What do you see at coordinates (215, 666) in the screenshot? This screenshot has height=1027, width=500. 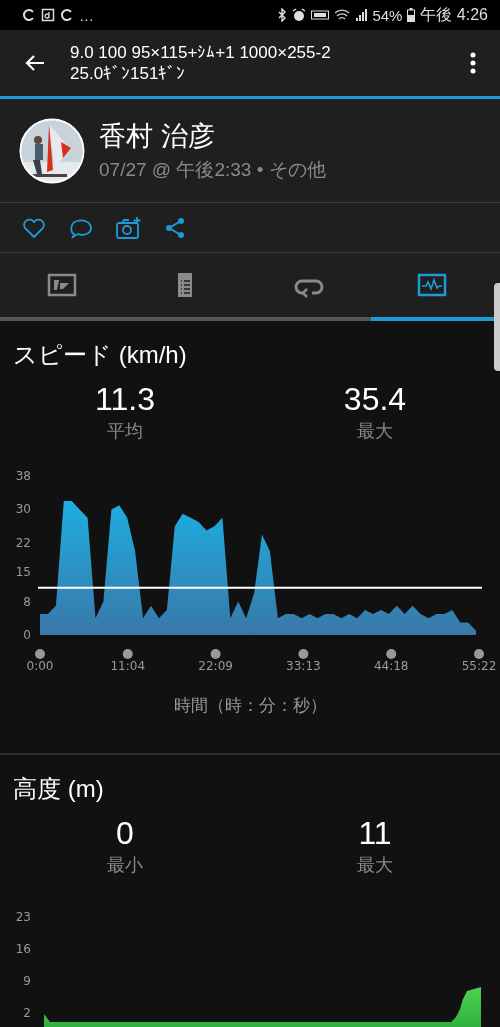 I see `axis-tick-label: 22:09` at bounding box center [215, 666].